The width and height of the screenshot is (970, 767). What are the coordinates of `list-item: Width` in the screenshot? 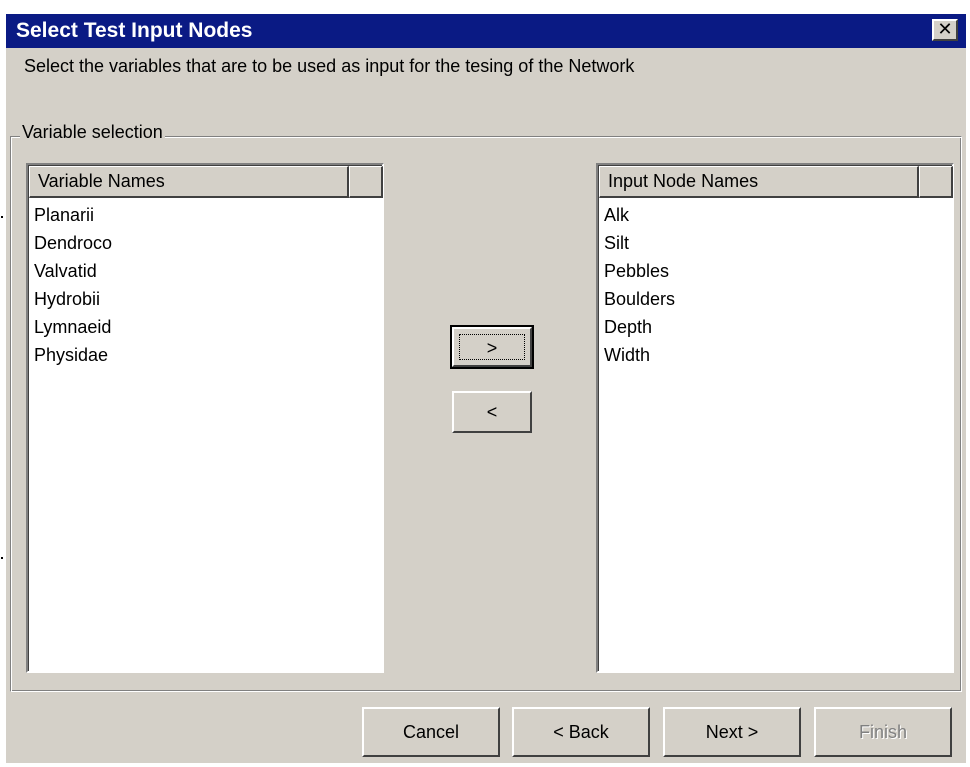 It's located at (639, 355).